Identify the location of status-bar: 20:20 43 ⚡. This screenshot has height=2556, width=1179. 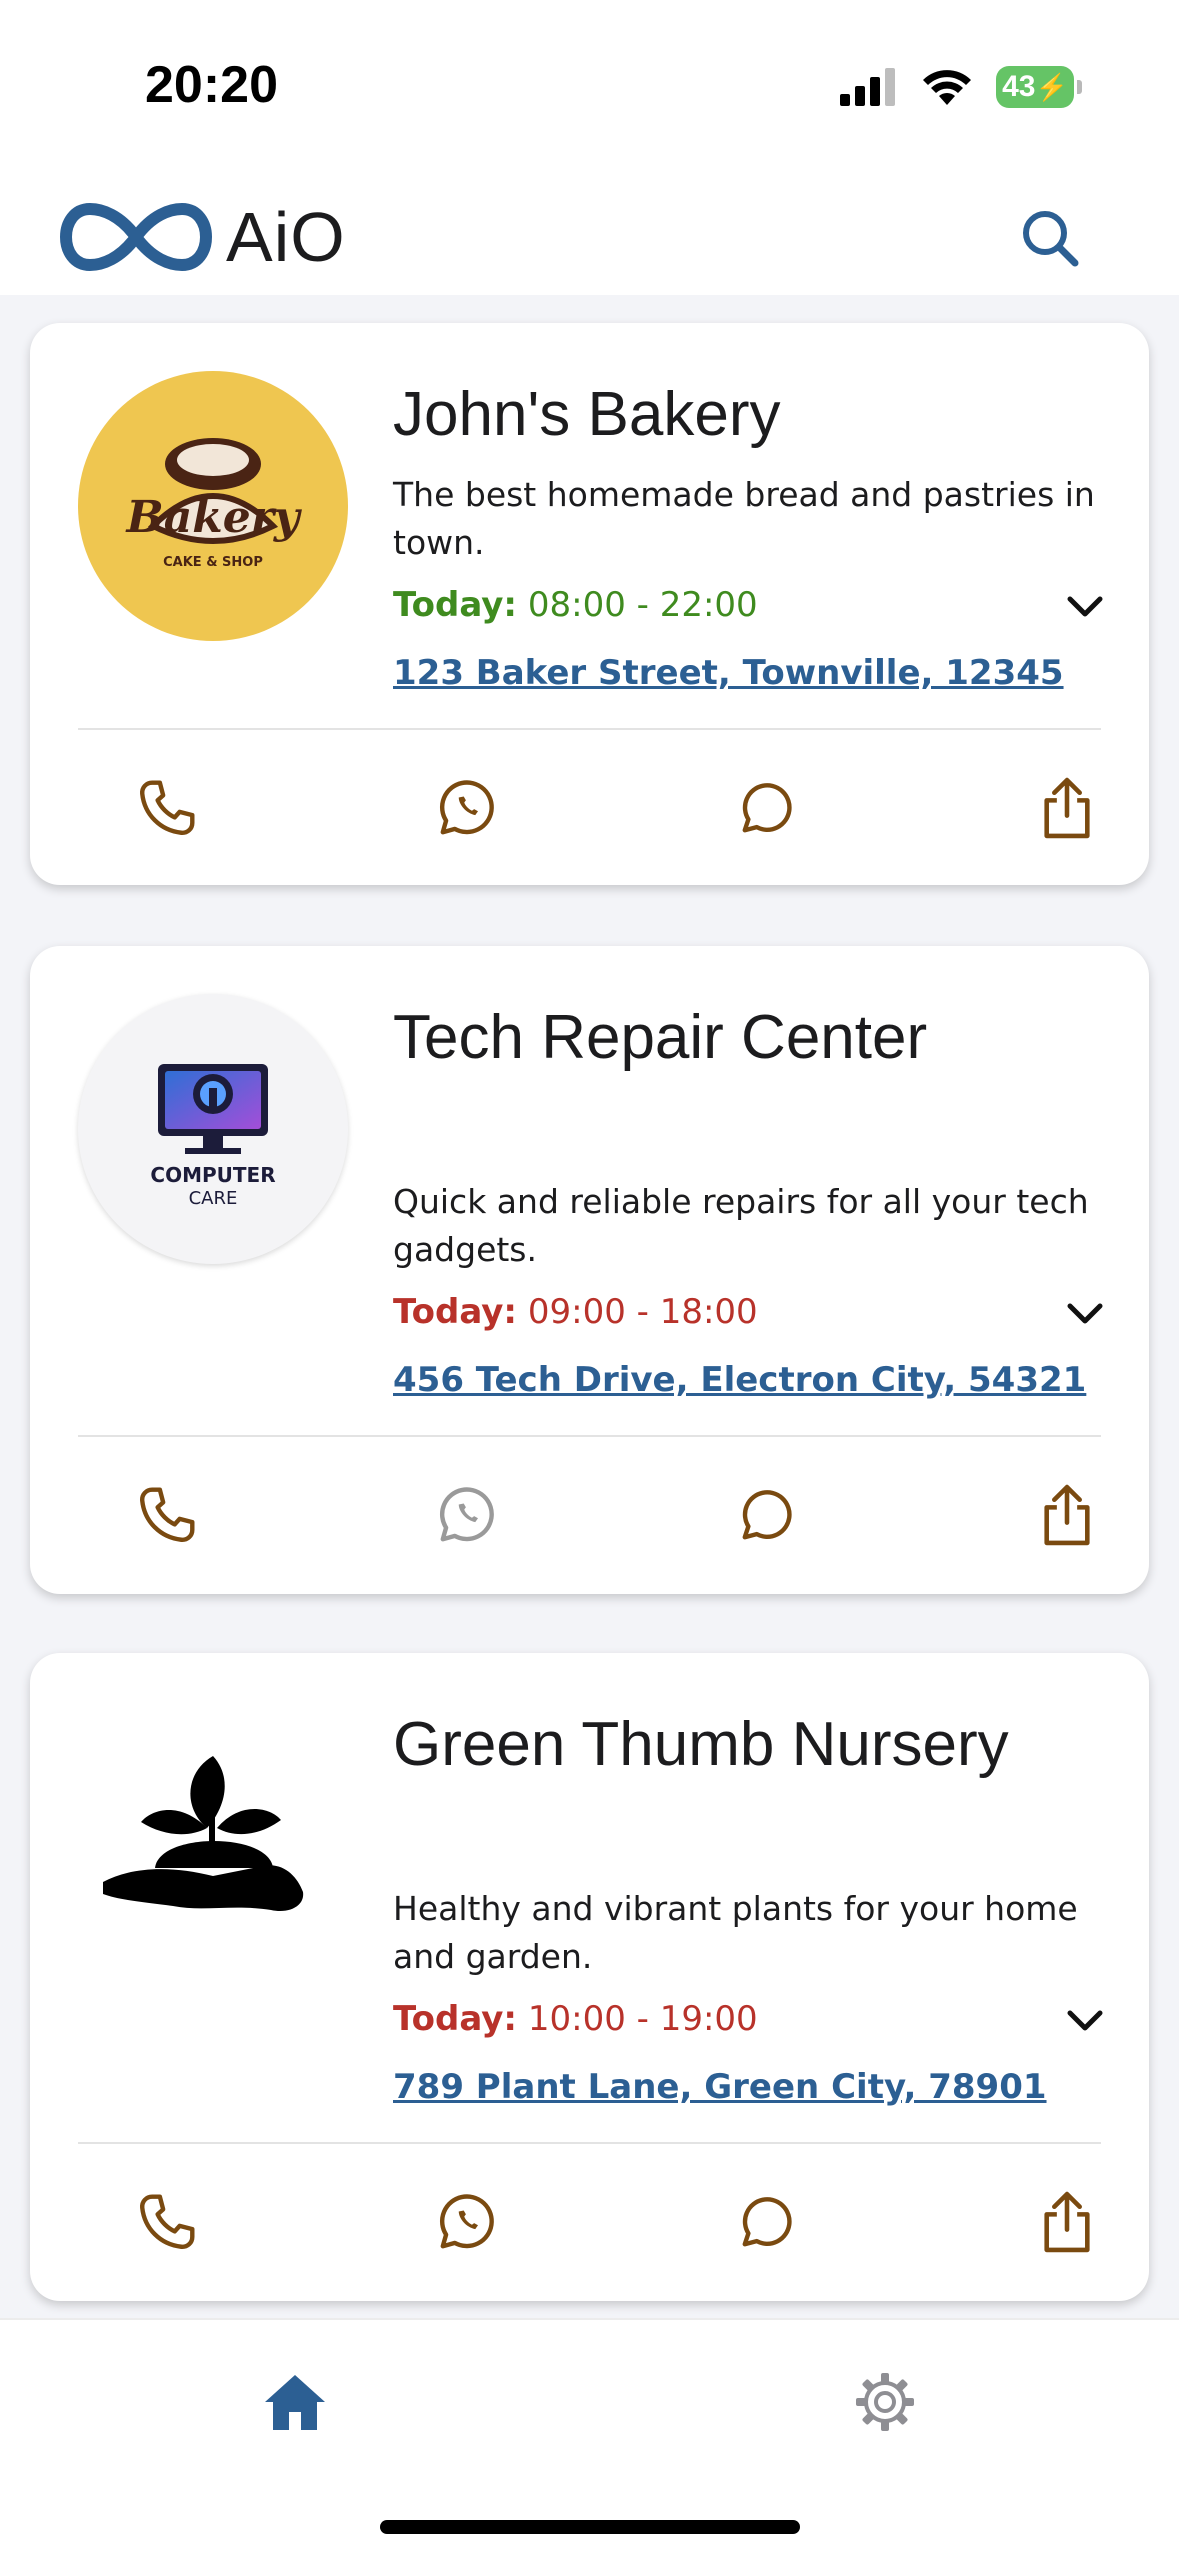
(589, 87).